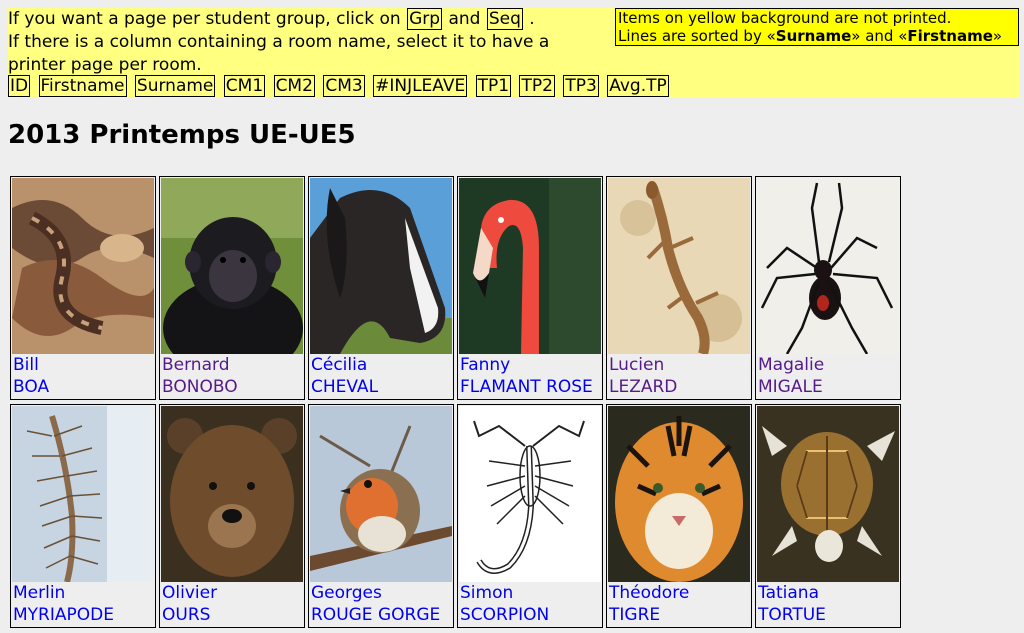 The width and height of the screenshot is (1024, 633). I want to click on student-firstname: Tatiana, so click(828, 593).